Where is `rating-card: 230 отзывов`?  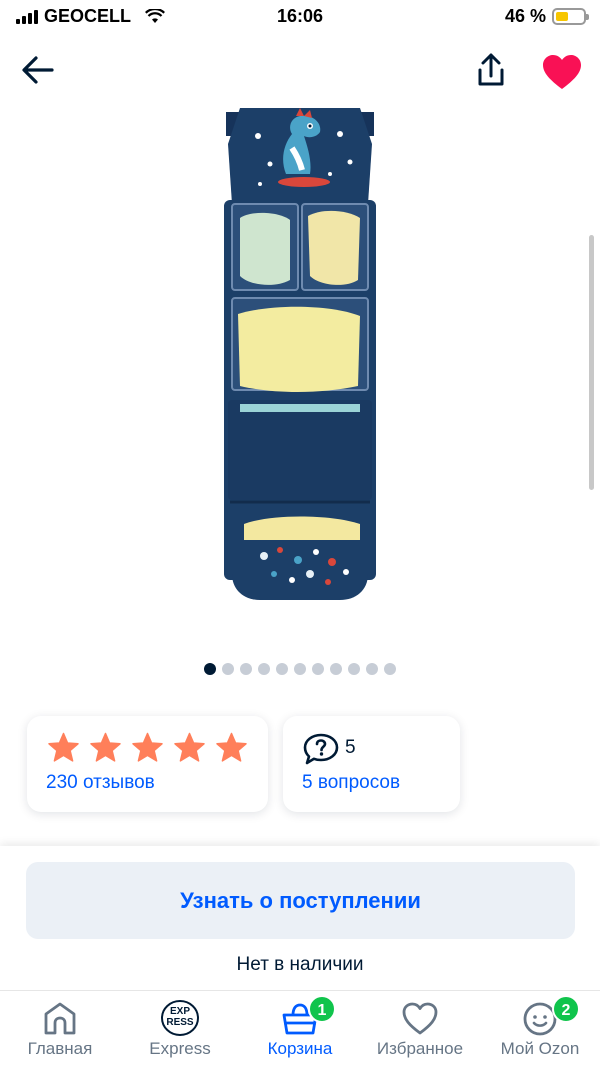 rating-card: 230 отзывов is located at coordinates (147, 764).